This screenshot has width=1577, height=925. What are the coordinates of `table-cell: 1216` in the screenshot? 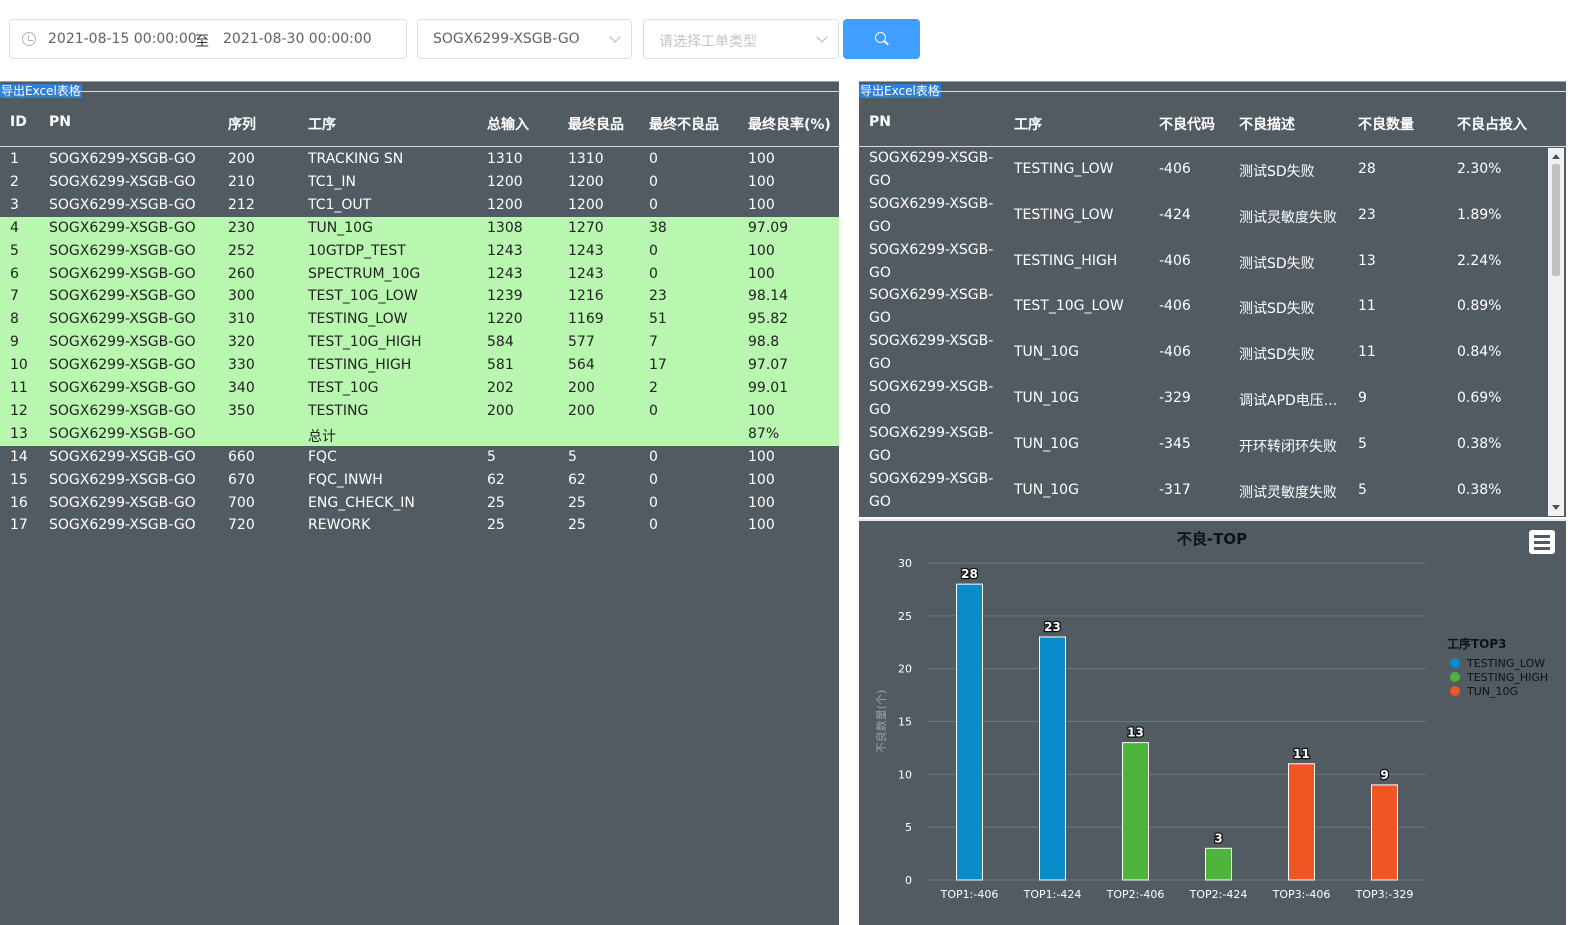 It's located at (586, 296).